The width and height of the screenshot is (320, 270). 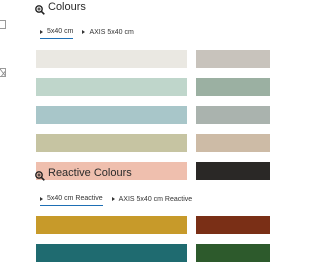 I want to click on tab-axis-5x40: AXIS 5x40 cm, so click(x=108, y=33).